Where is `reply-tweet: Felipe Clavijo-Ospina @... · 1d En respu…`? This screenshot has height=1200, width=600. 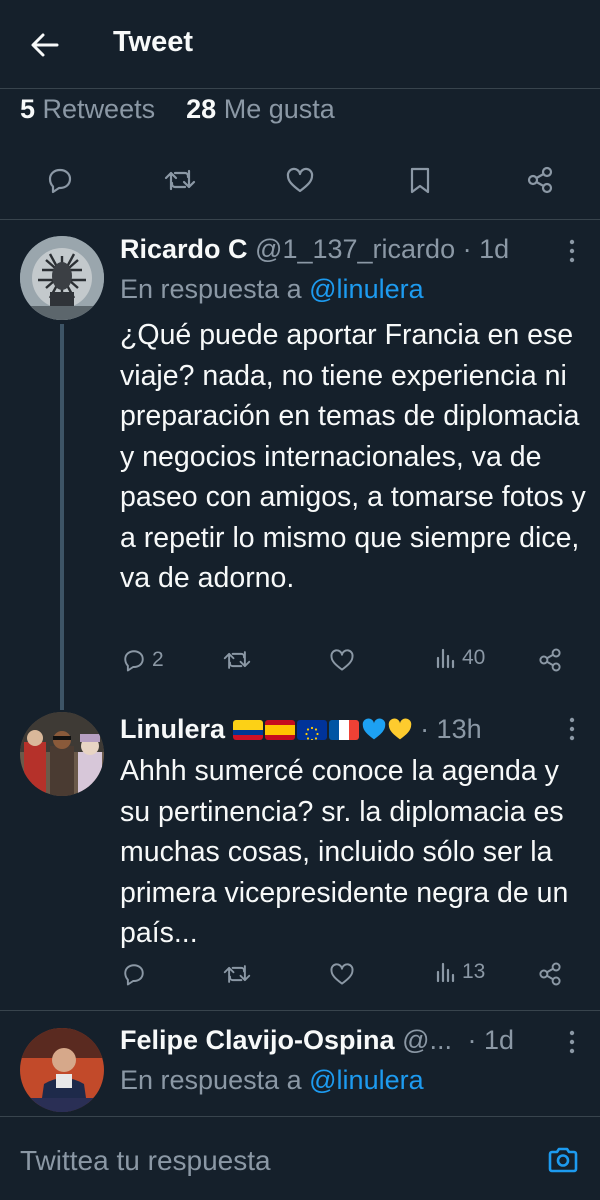
reply-tweet: Felipe Clavijo-Ospina @... · 1d En respu… is located at coordinates (300, 1063).